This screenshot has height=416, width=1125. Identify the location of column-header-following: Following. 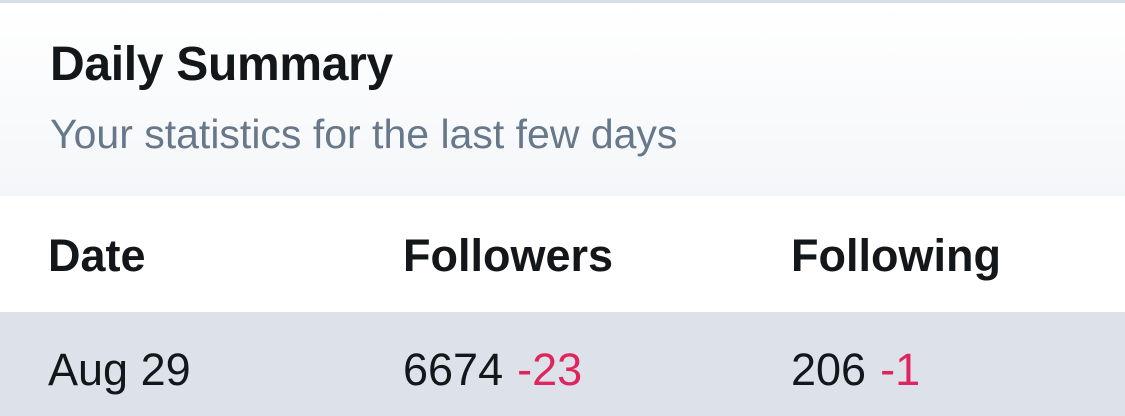
(896, 255).